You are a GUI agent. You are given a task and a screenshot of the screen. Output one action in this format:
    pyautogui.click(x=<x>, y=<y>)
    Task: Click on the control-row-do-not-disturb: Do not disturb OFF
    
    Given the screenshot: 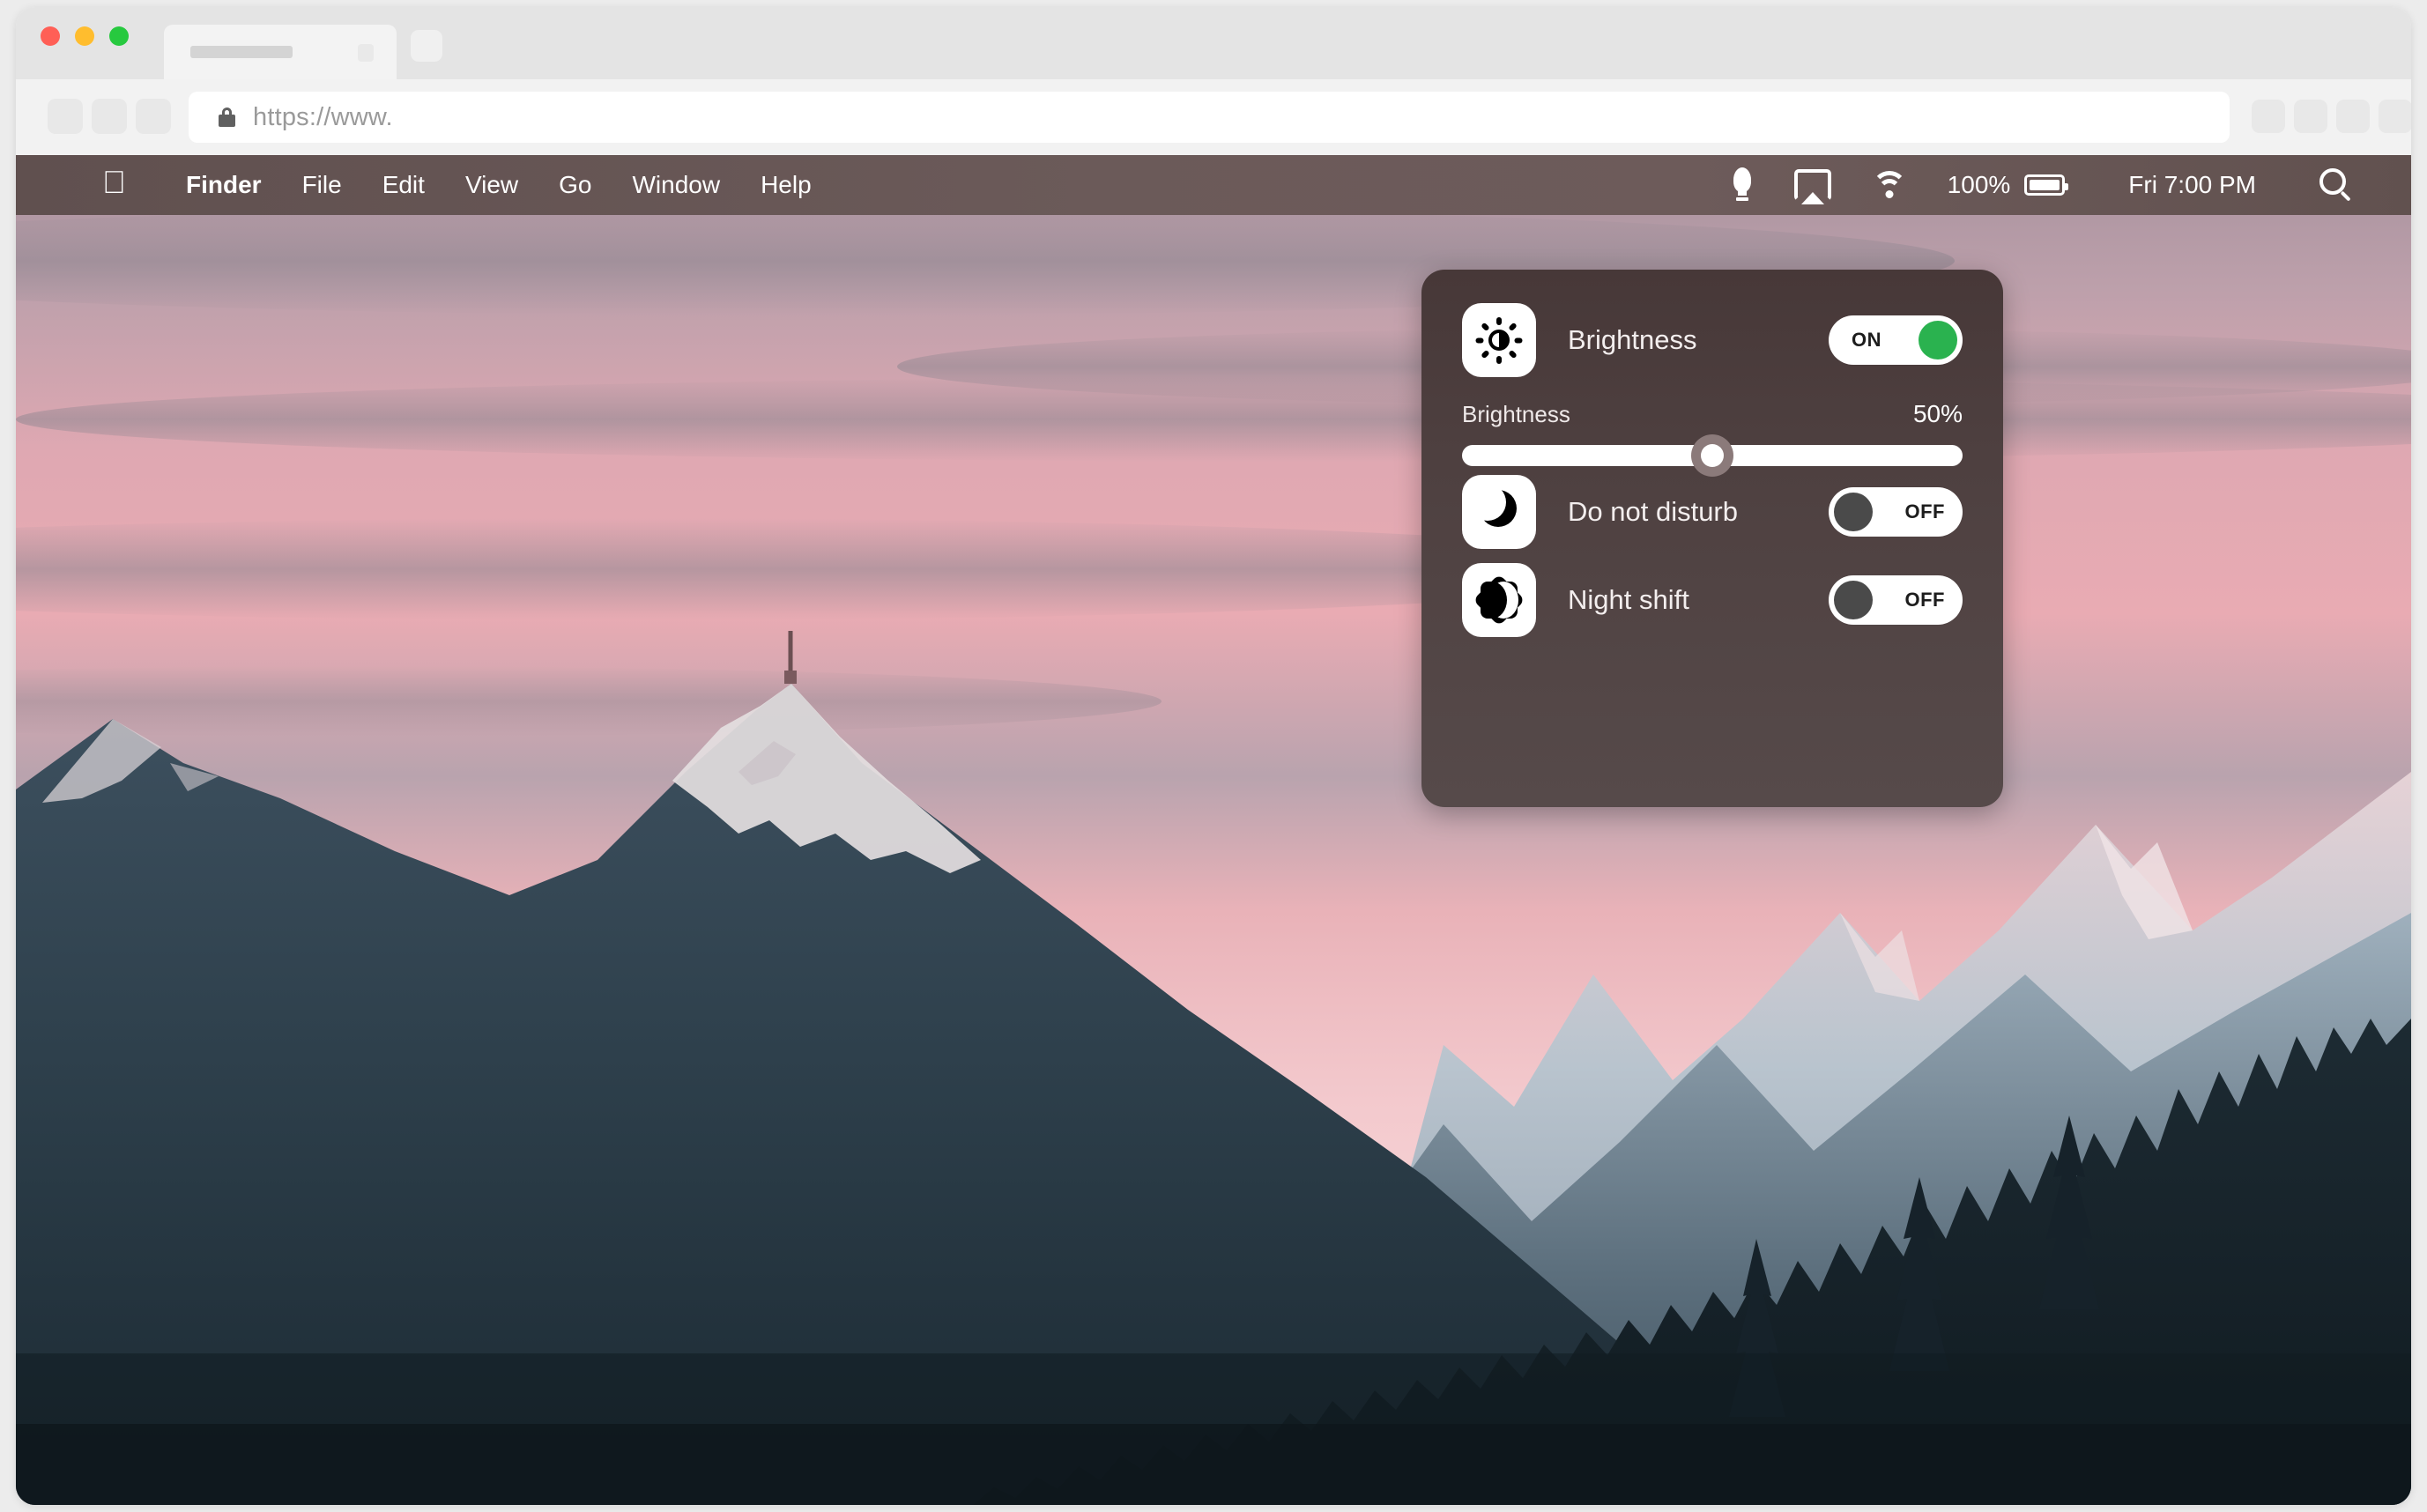 What is the action you would take?
    pyautogui.click(x=1712, y=512)
    